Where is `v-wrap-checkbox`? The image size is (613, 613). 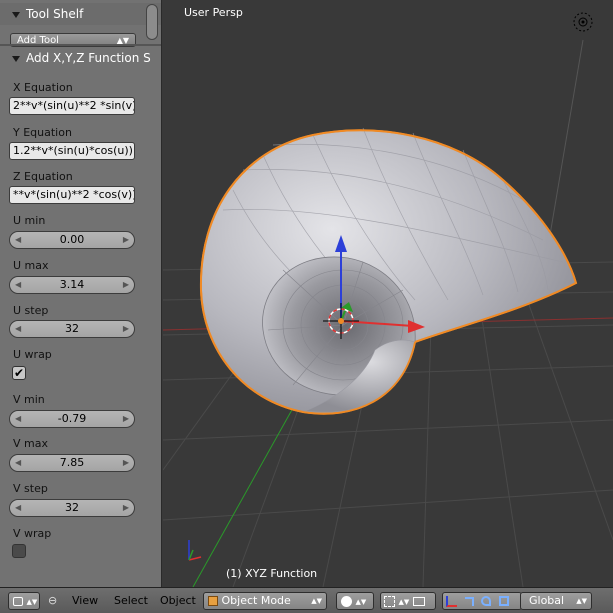
v-wrap-checkbox is located at coordinates (19, 551).